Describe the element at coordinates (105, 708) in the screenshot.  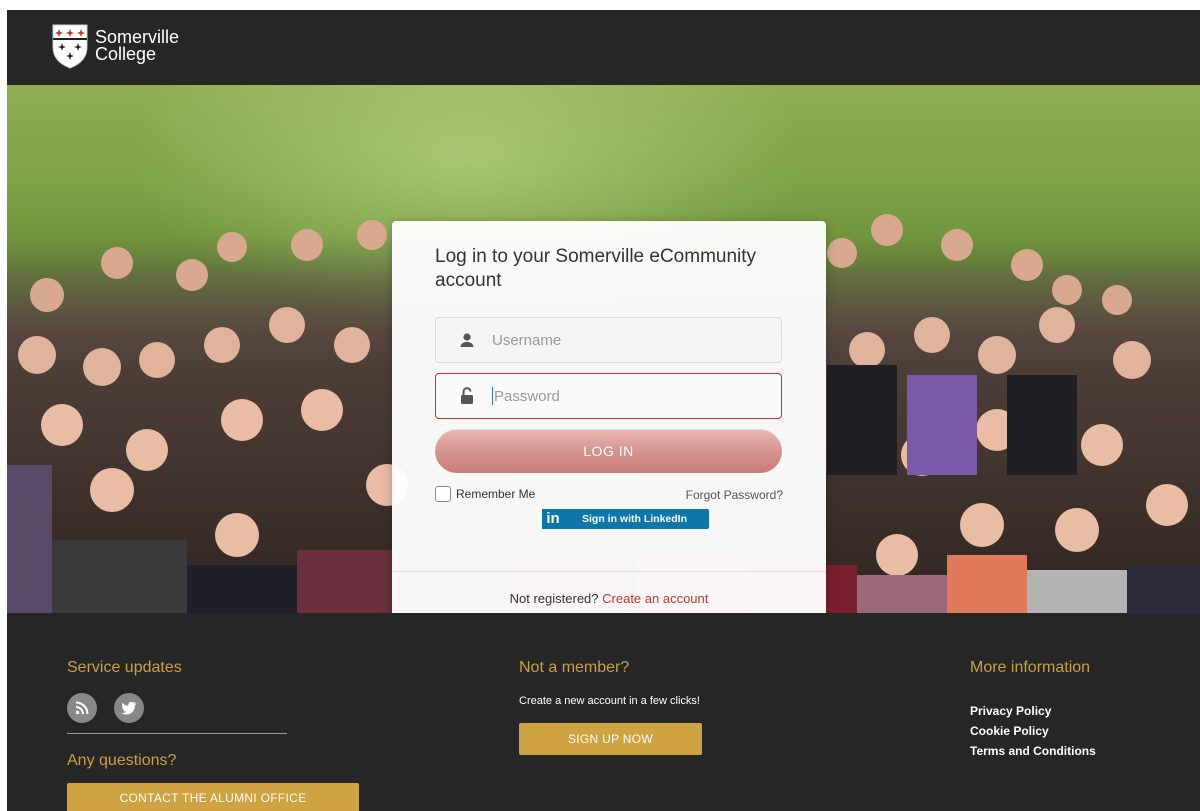
I see `social-links` at that location.